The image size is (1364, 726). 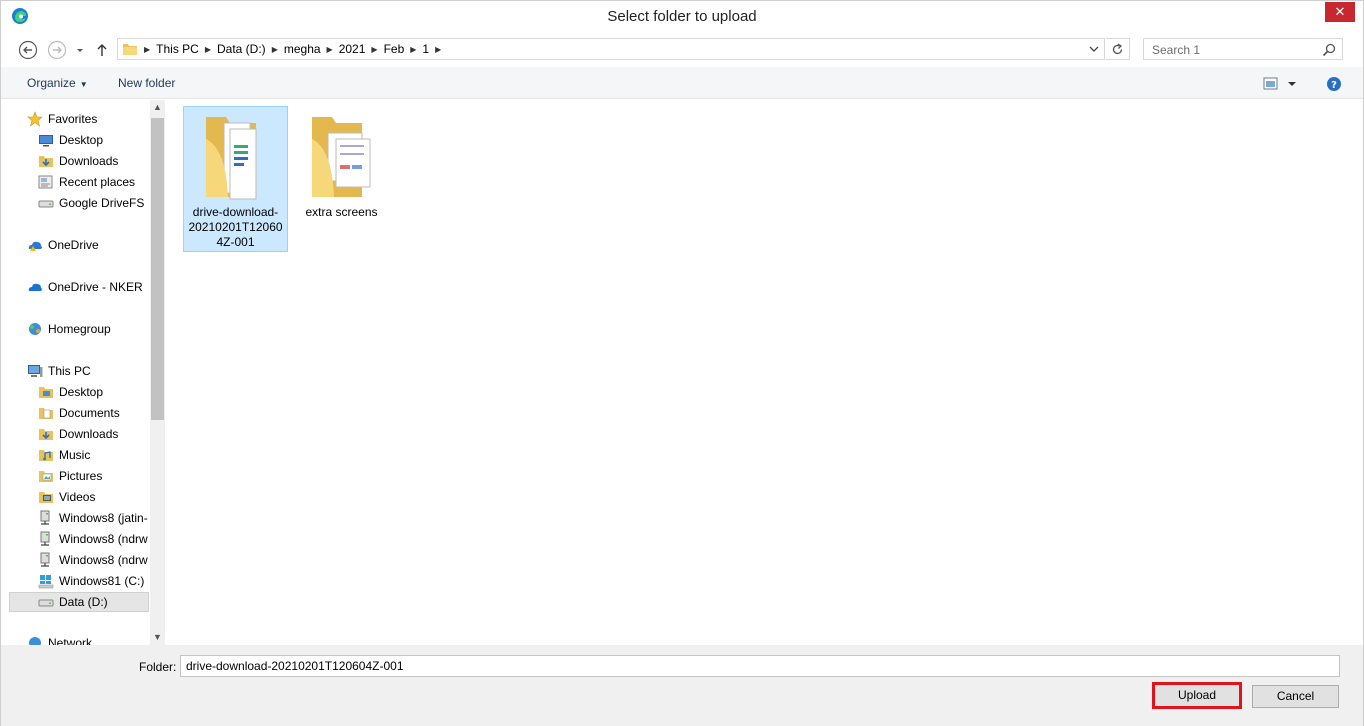 I want to click on nav-this-pc-pictures: Pictures, so click(x=101, y=476).